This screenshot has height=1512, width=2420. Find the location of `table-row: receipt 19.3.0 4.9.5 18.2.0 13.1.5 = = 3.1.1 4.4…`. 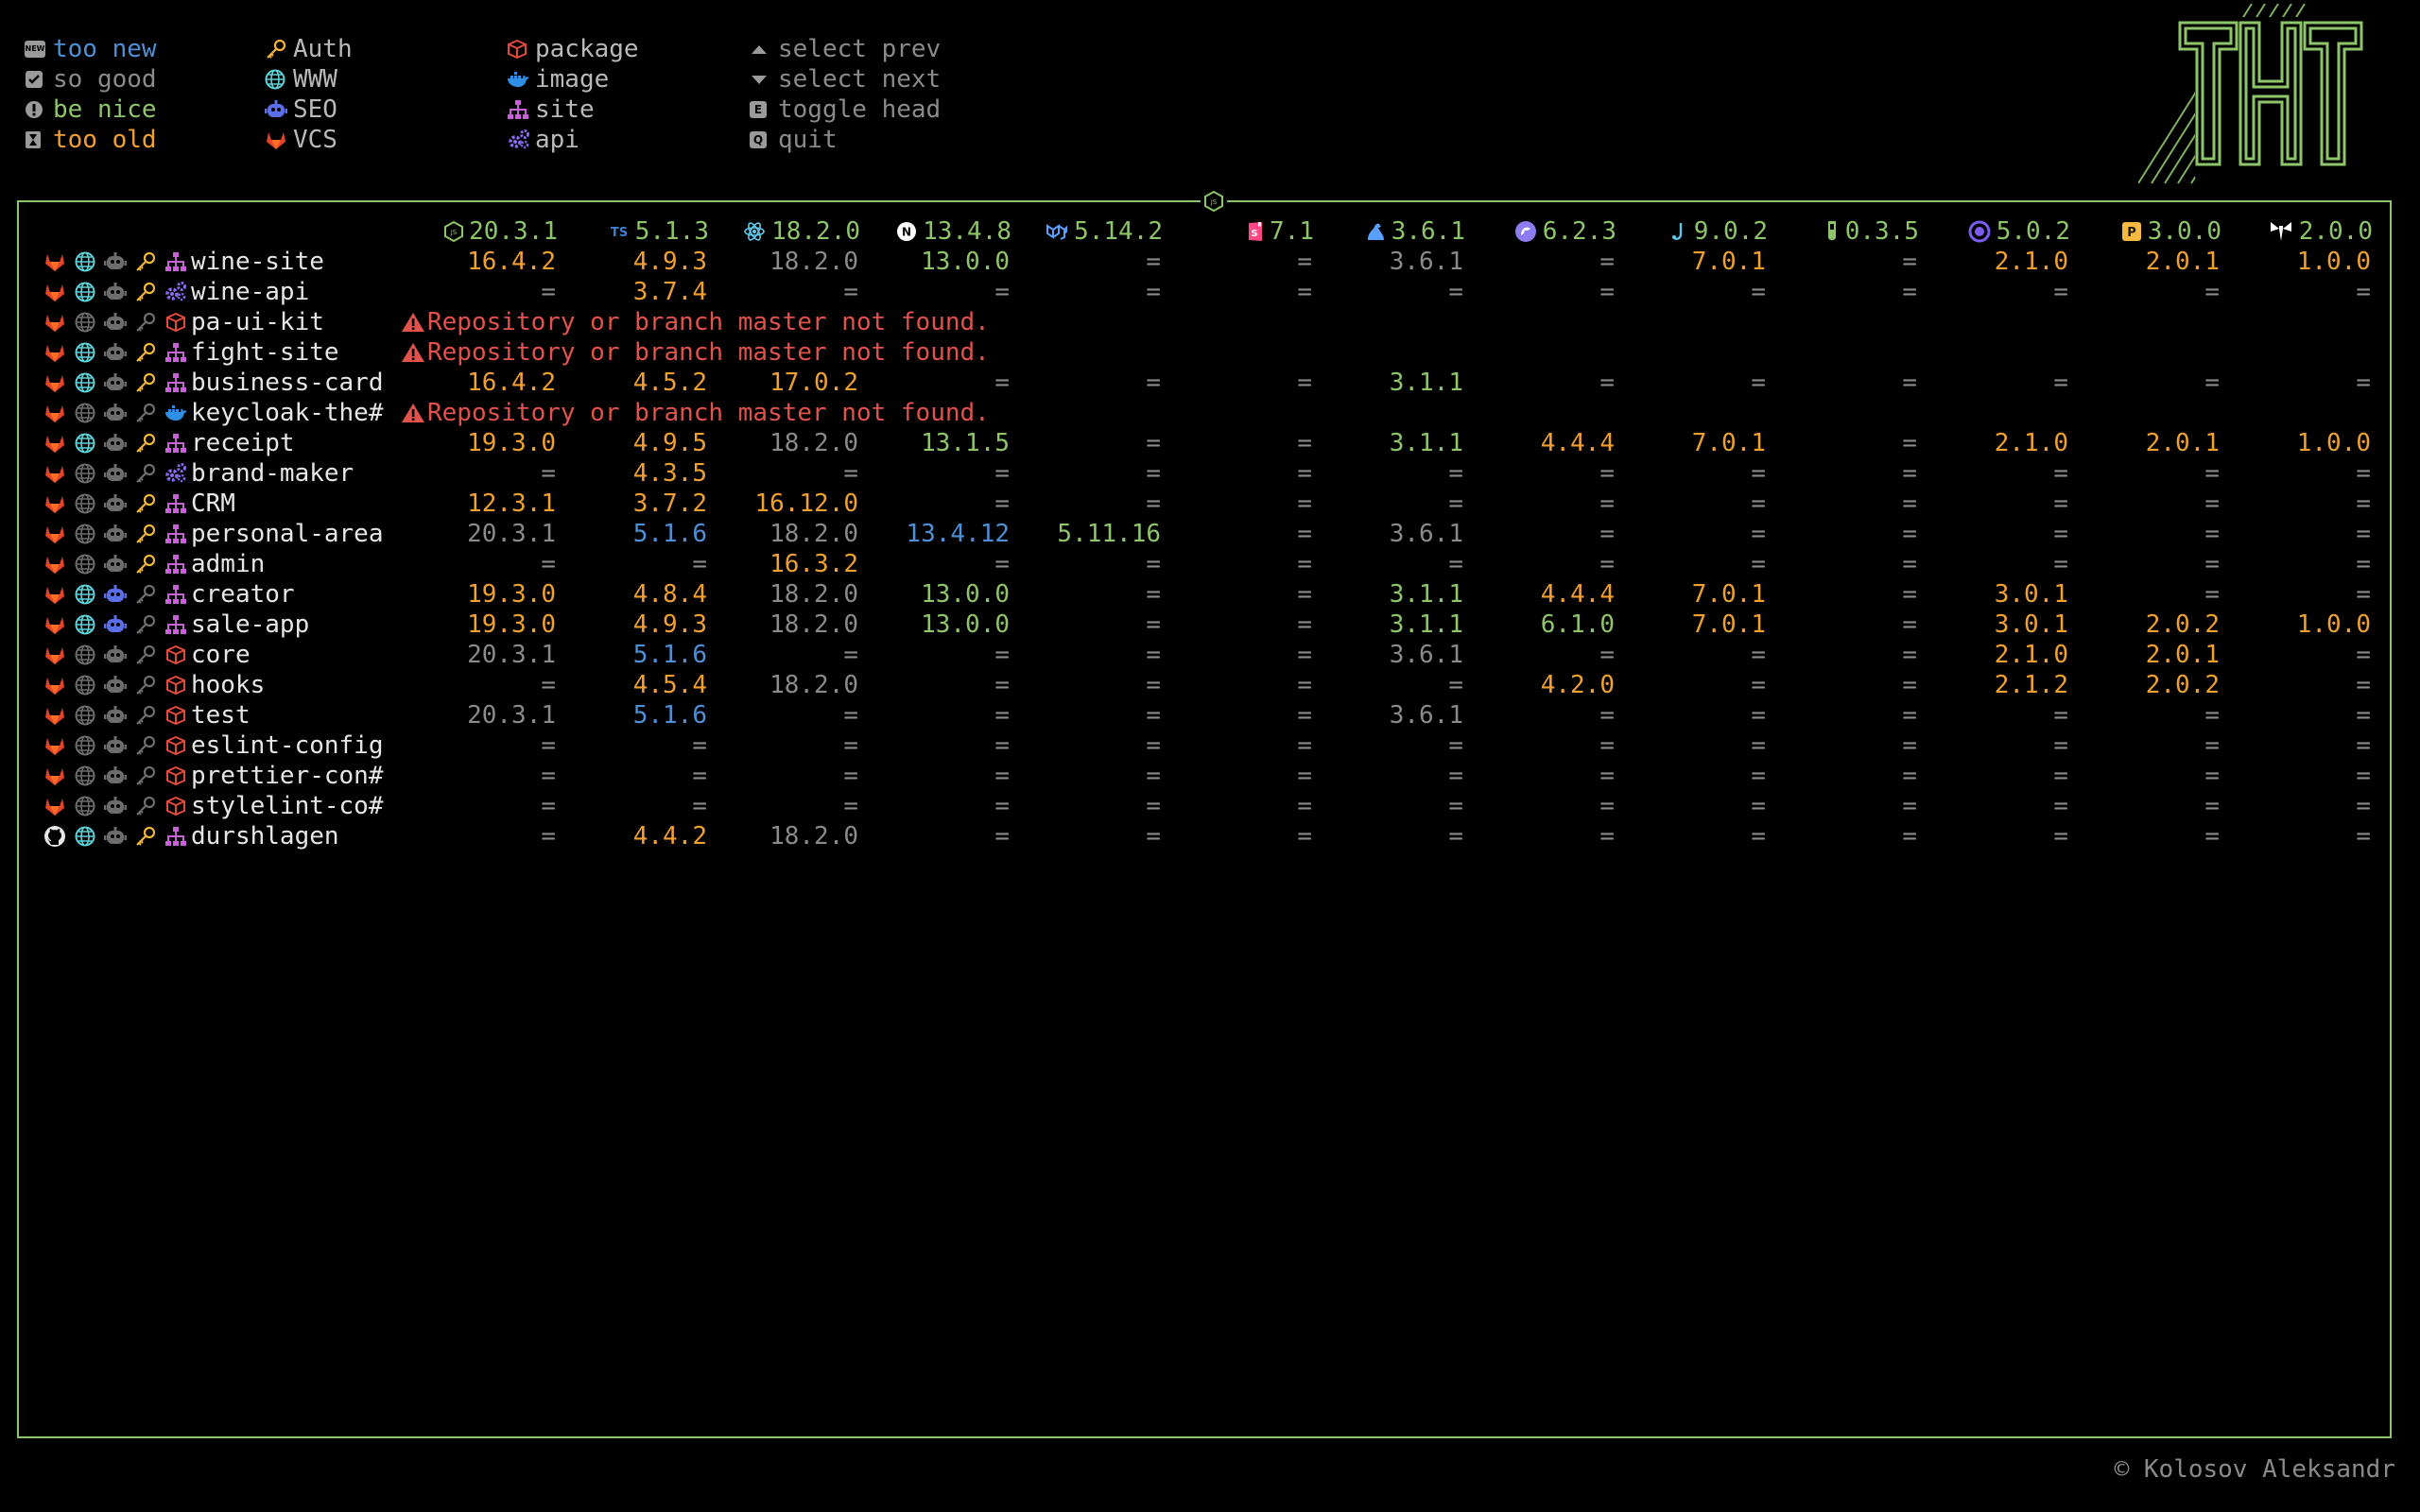

table-row: receipt 19.3.0 4.9.5 18.2.0 13.1.5 = = 3.1.1 4.4… is located at coordinates (1206, 443).